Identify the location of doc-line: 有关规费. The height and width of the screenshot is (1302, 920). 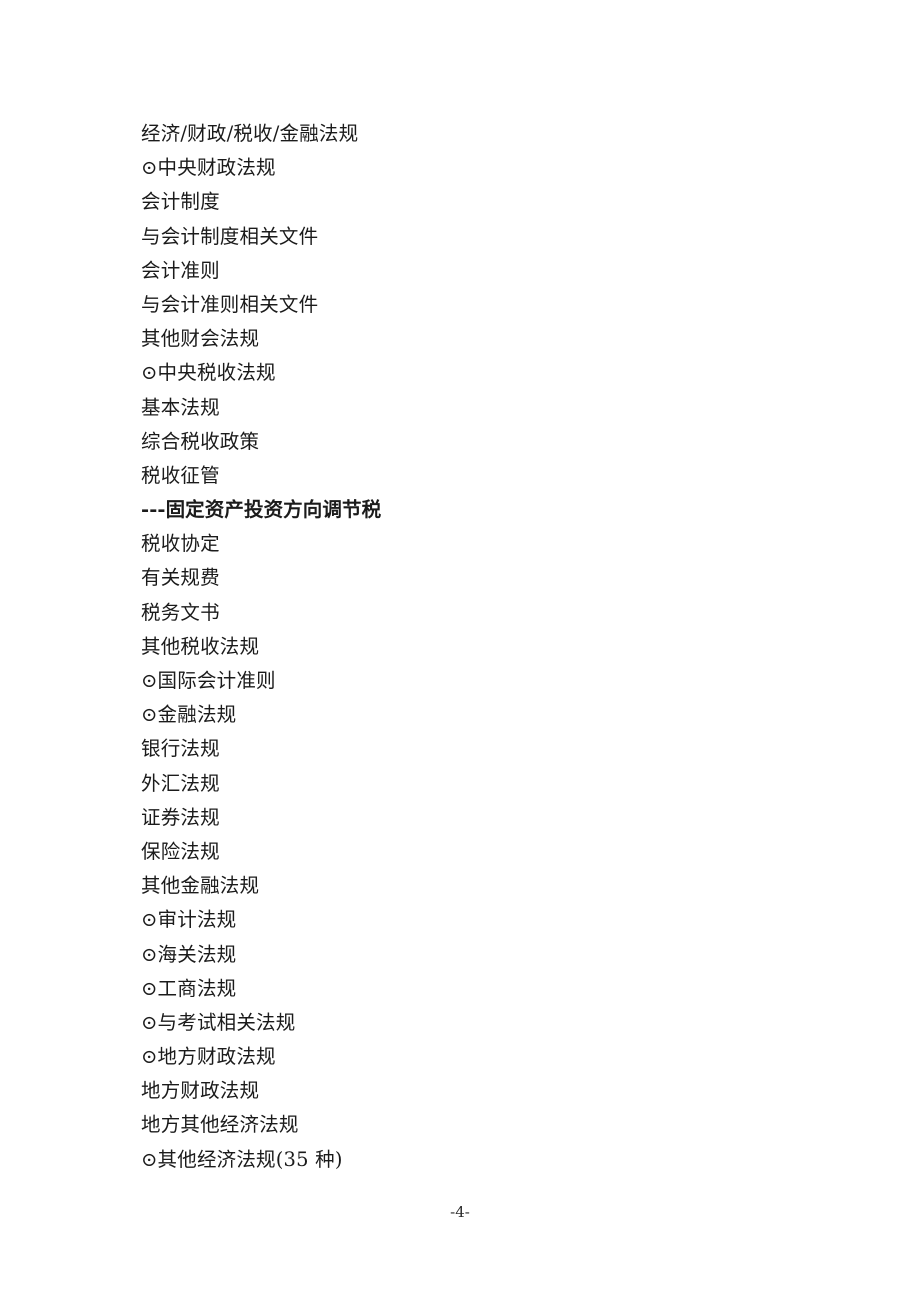
(180, 578).